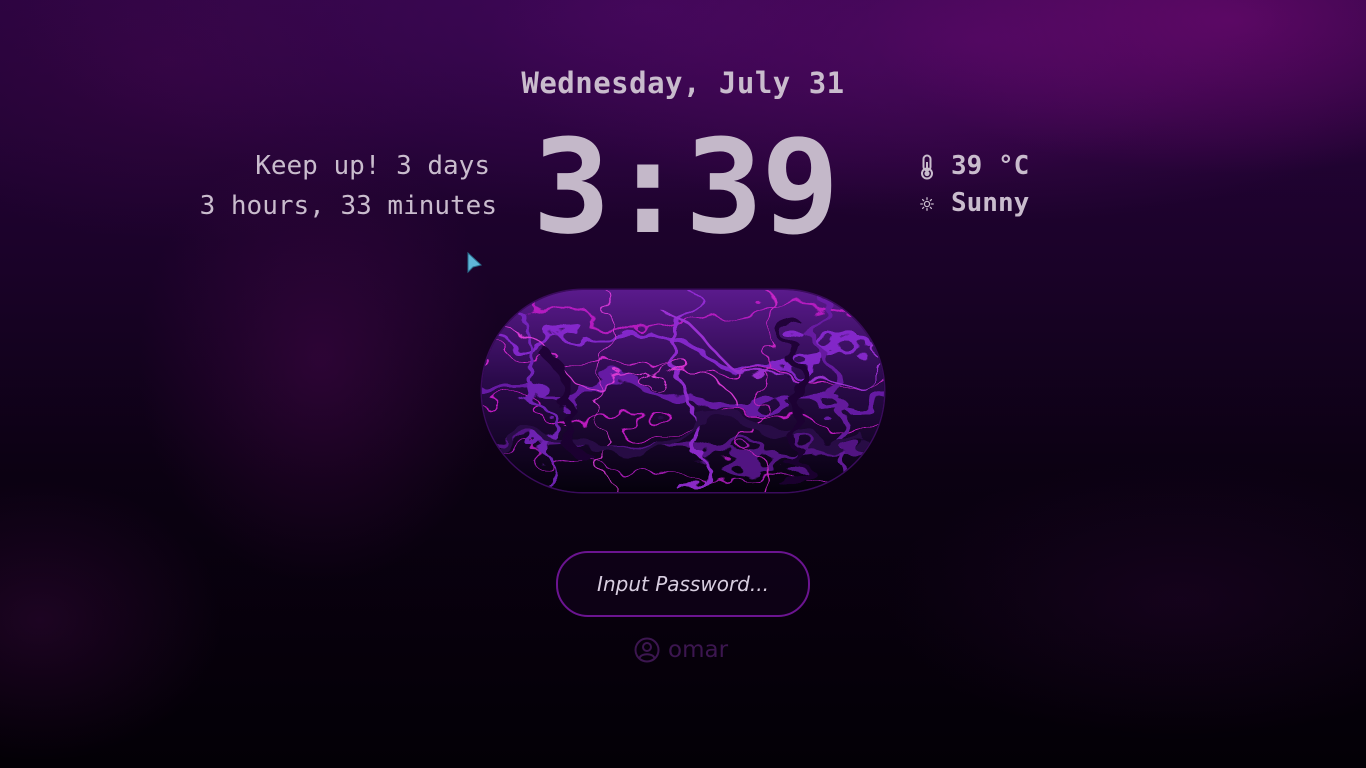 Image resolution: width=1366 pixels, height=768 pixels. I want to click on user-circle-icon, so click(647, 650).